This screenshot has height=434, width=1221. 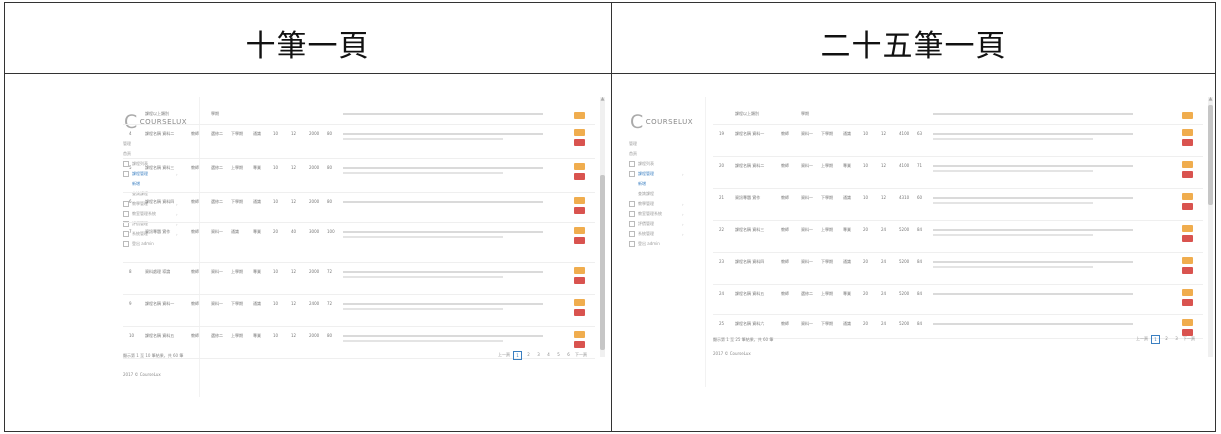 I want to click on table-cell: 22, so click(x=722, y=229).